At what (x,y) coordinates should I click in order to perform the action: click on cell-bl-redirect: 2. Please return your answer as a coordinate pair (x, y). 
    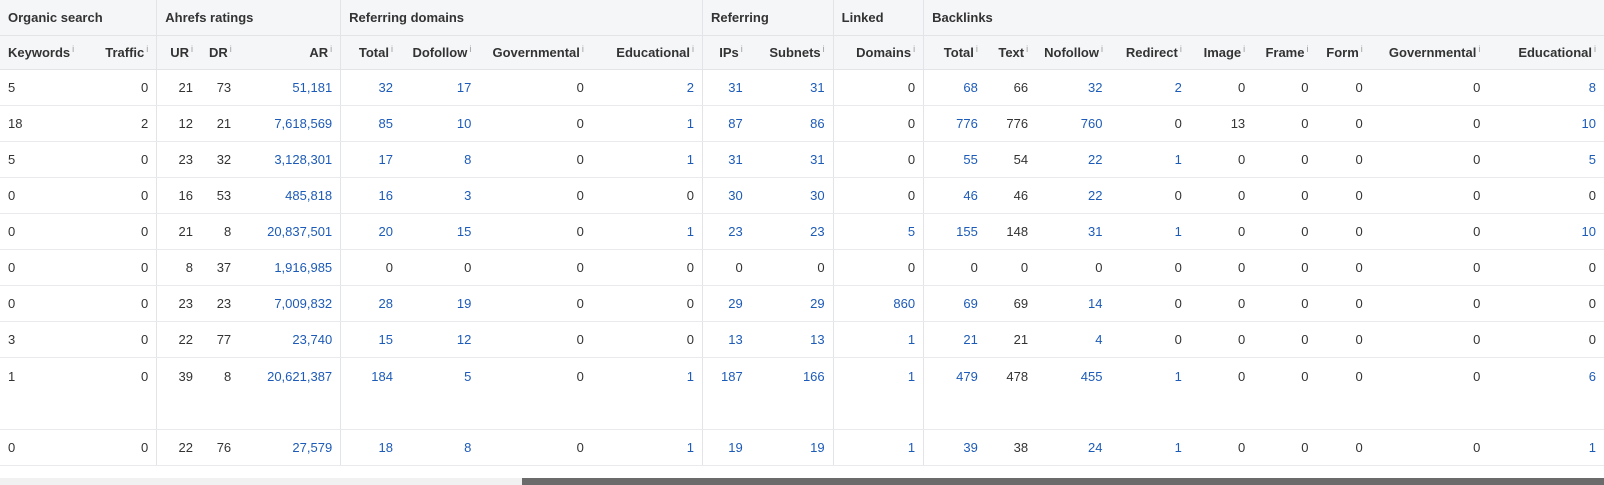
    Looking at the image, I should click on (1150, 87).